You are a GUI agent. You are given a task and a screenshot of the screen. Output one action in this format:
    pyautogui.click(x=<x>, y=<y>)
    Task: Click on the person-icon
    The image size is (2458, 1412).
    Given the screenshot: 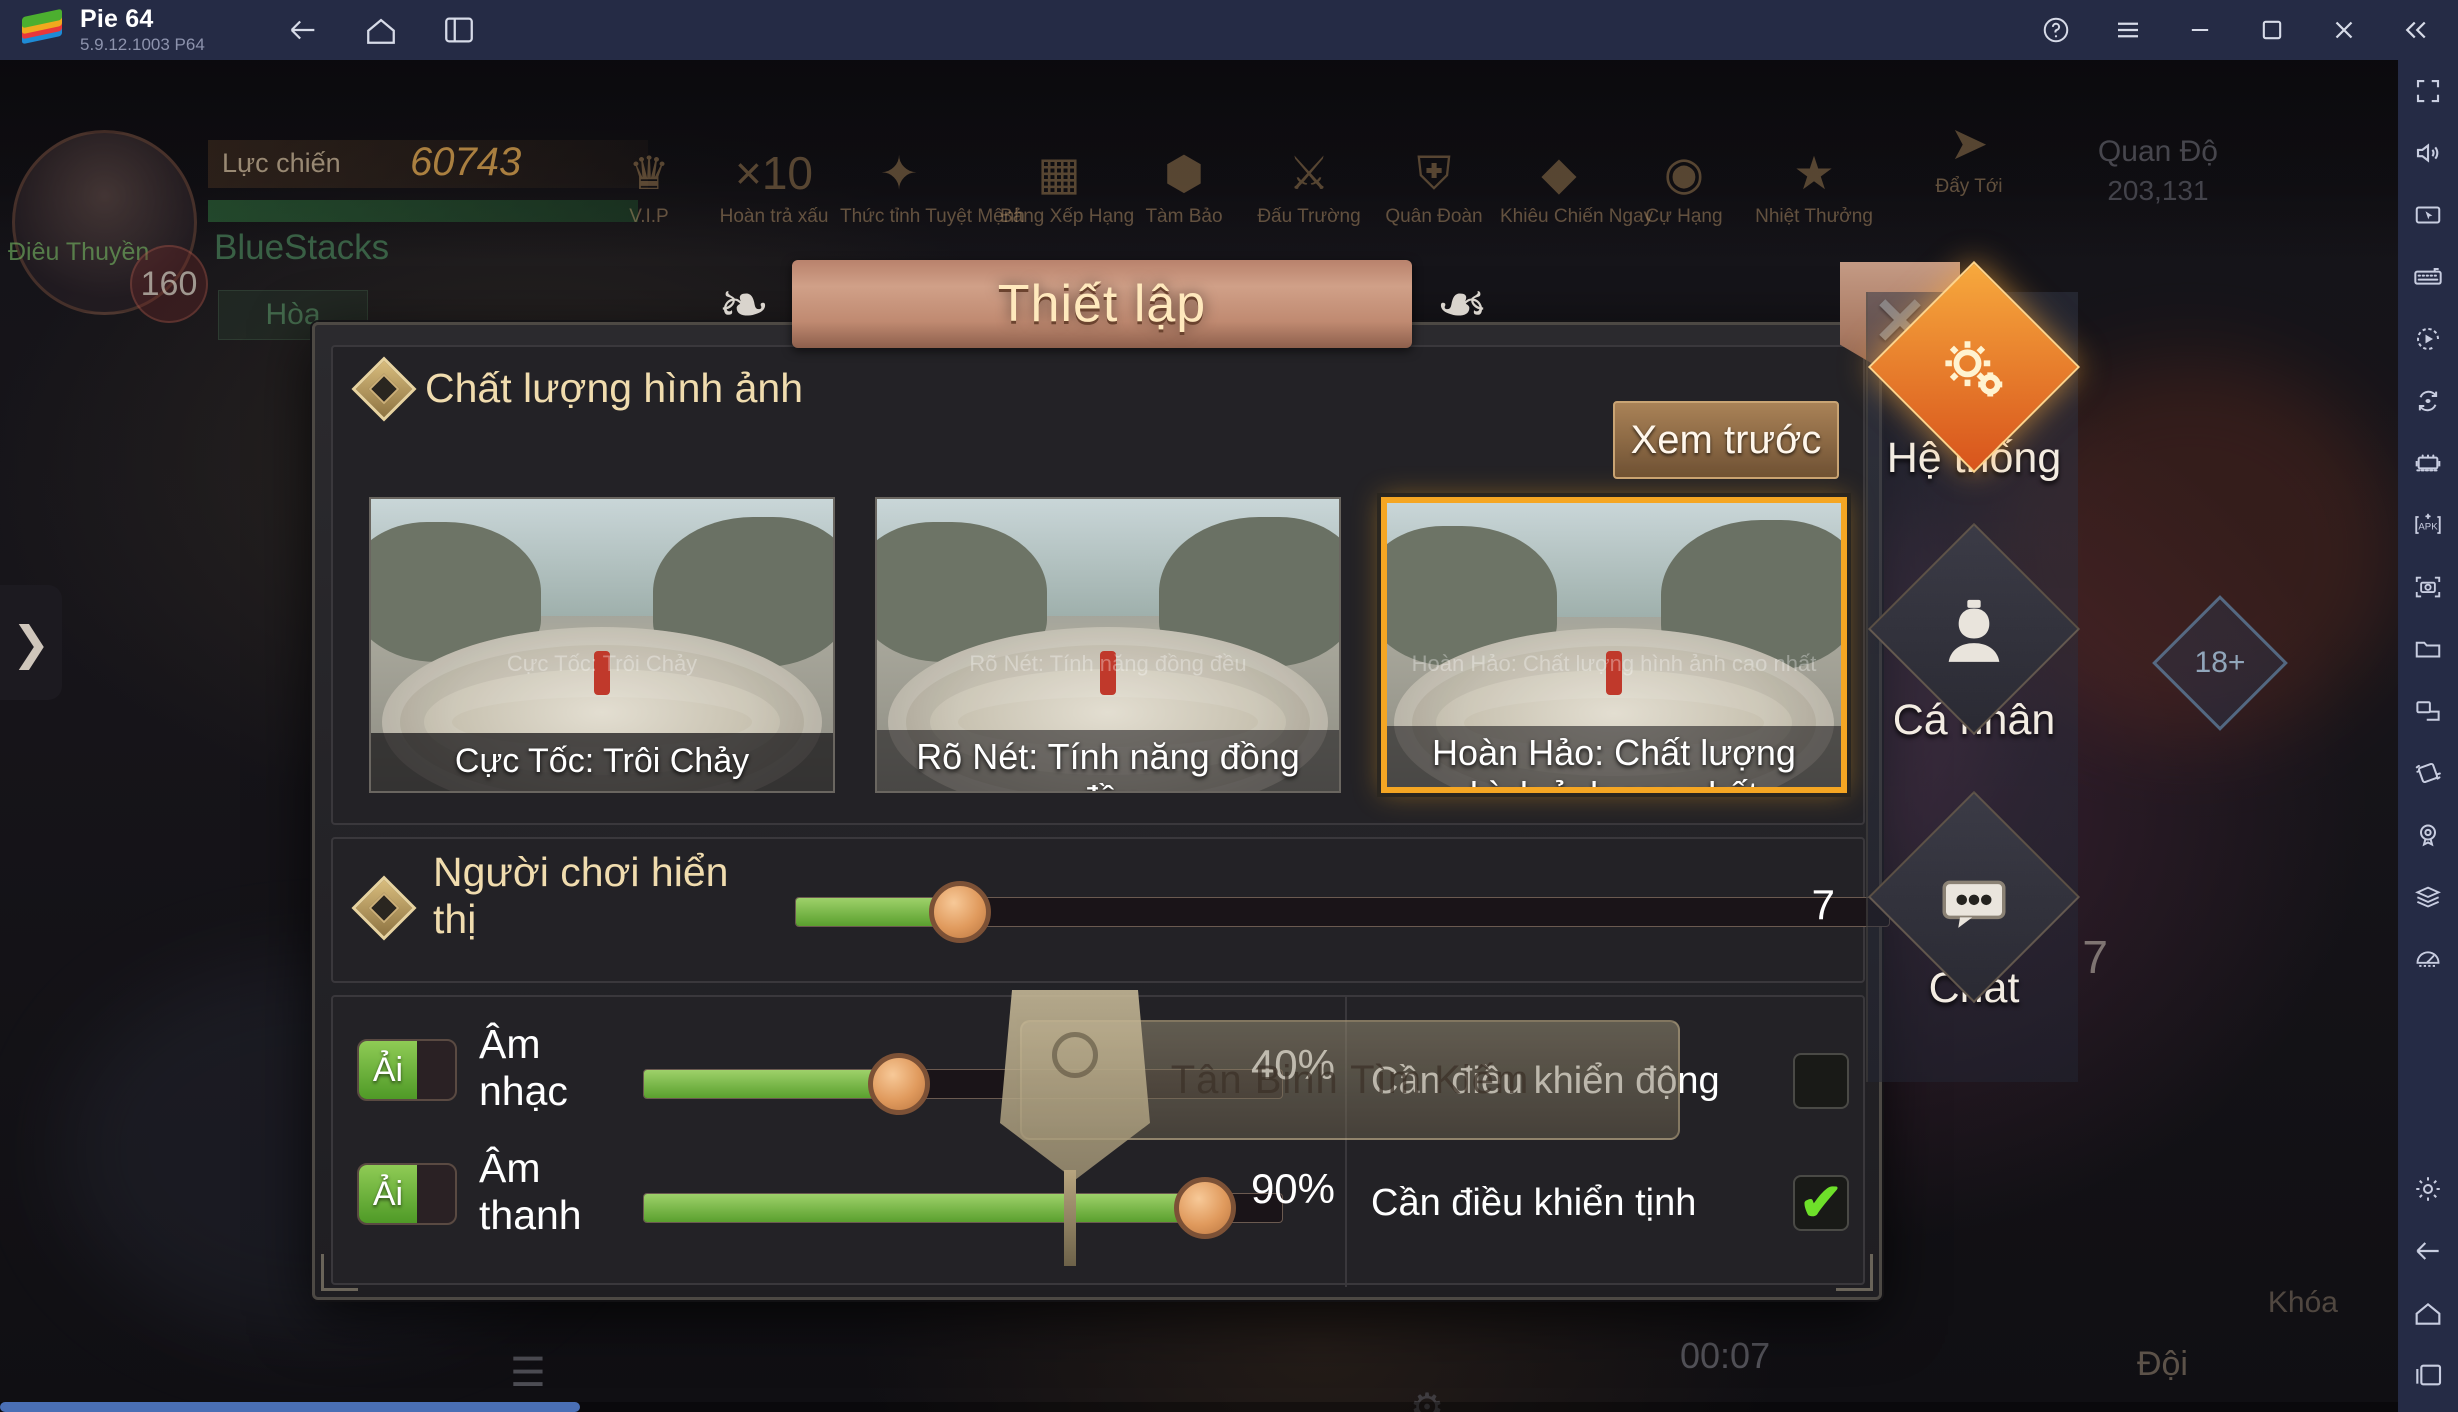 What is the action you would take?
    pyautogui.click(x=1974, y=629)
    